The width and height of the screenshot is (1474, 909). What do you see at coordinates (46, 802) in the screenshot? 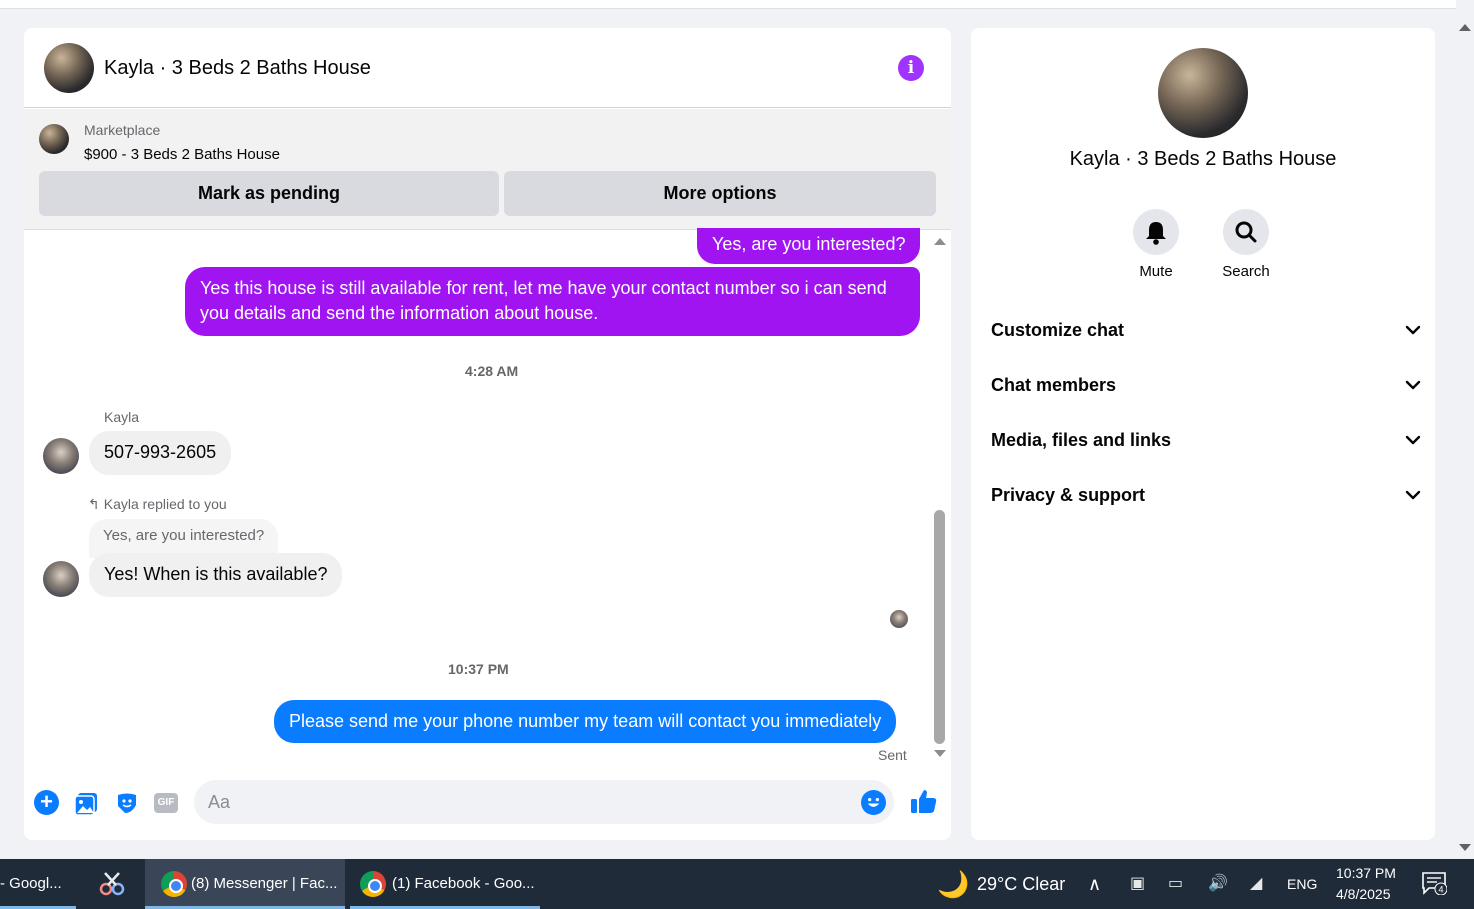
I see `plus-icon: +` at bounding box center [46, 802].